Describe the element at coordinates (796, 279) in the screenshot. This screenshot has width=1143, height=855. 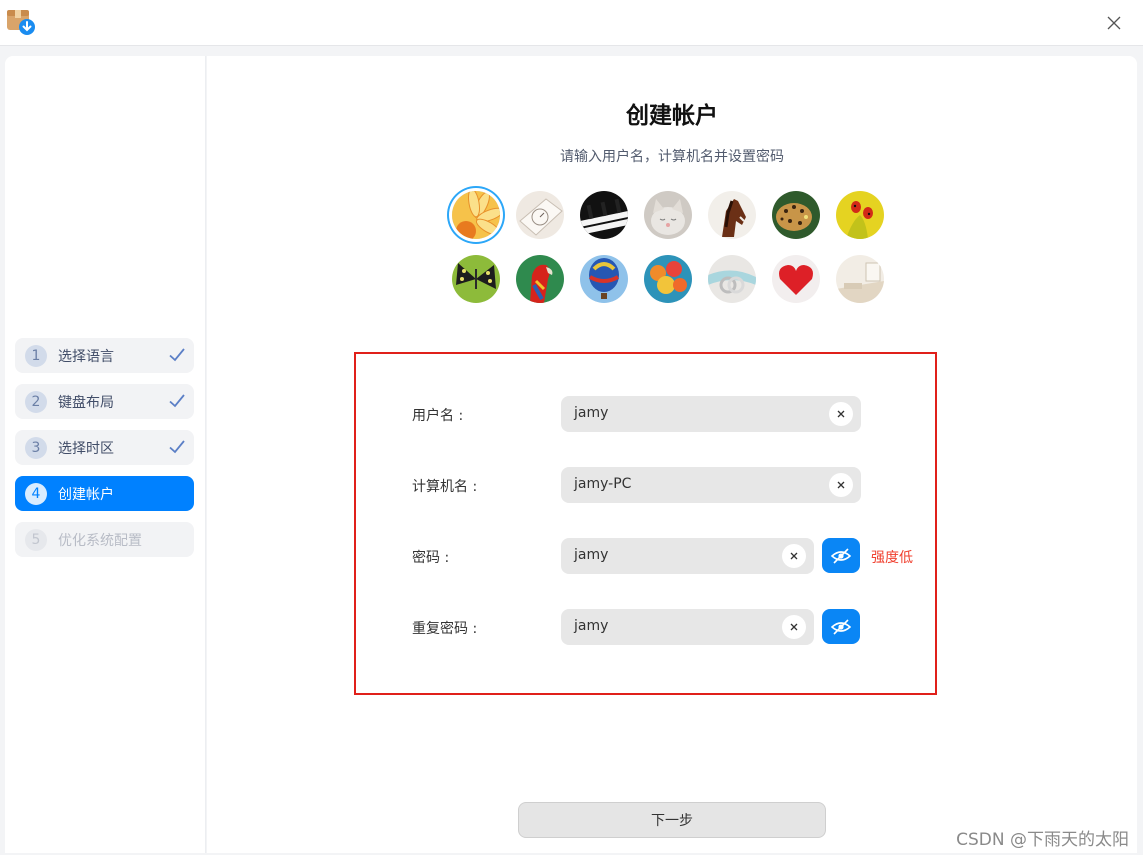
I see `avatar-heart` at that location.